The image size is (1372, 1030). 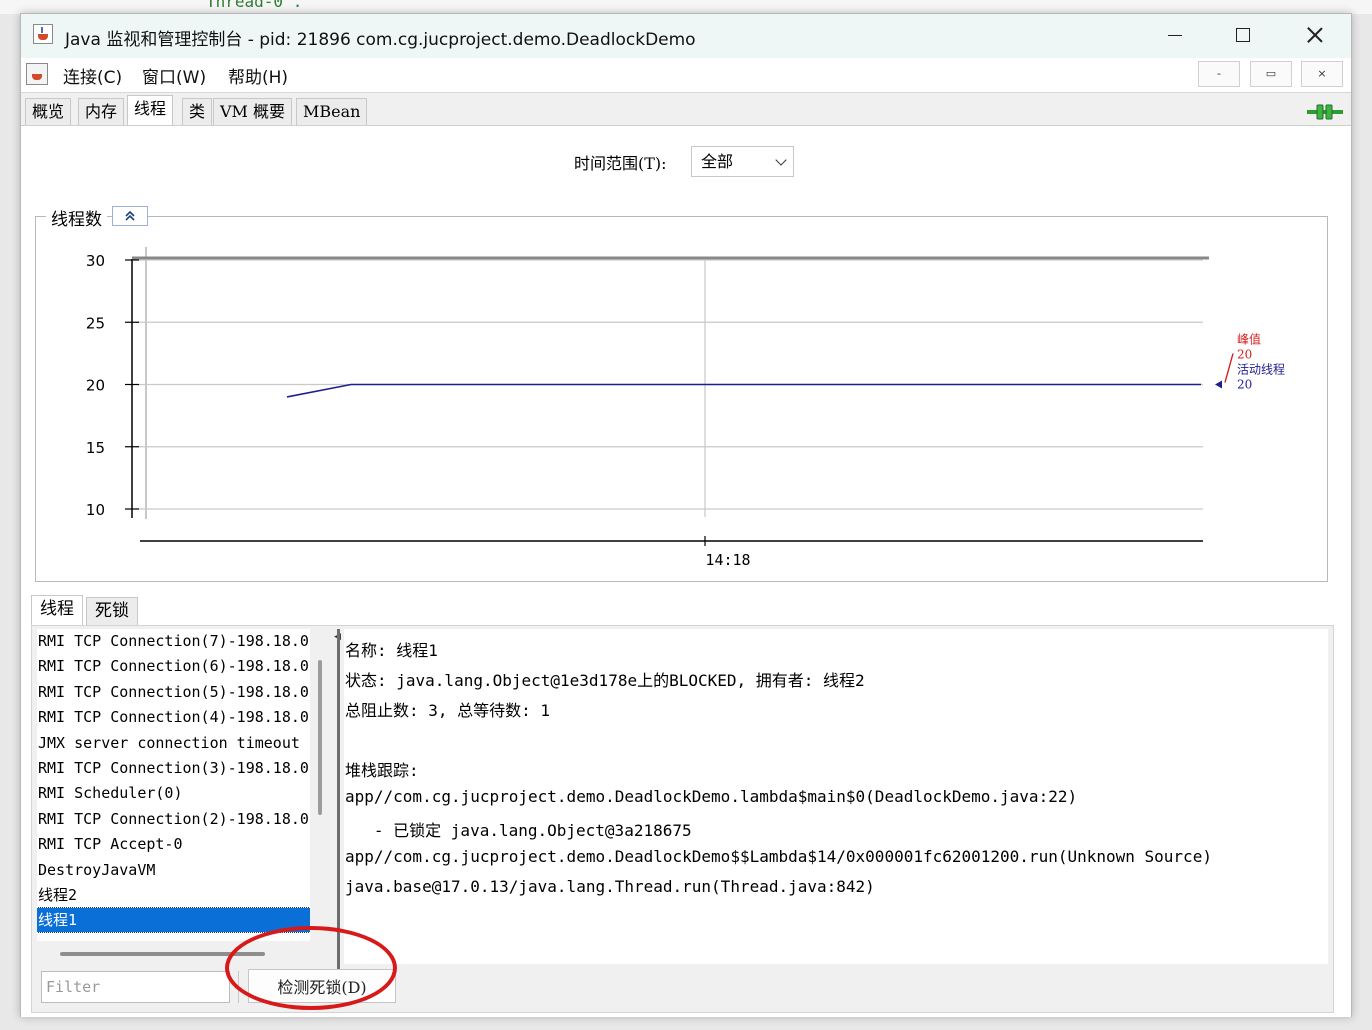 I want to click on legend-peak-connector, so click(x=1229, y=368).